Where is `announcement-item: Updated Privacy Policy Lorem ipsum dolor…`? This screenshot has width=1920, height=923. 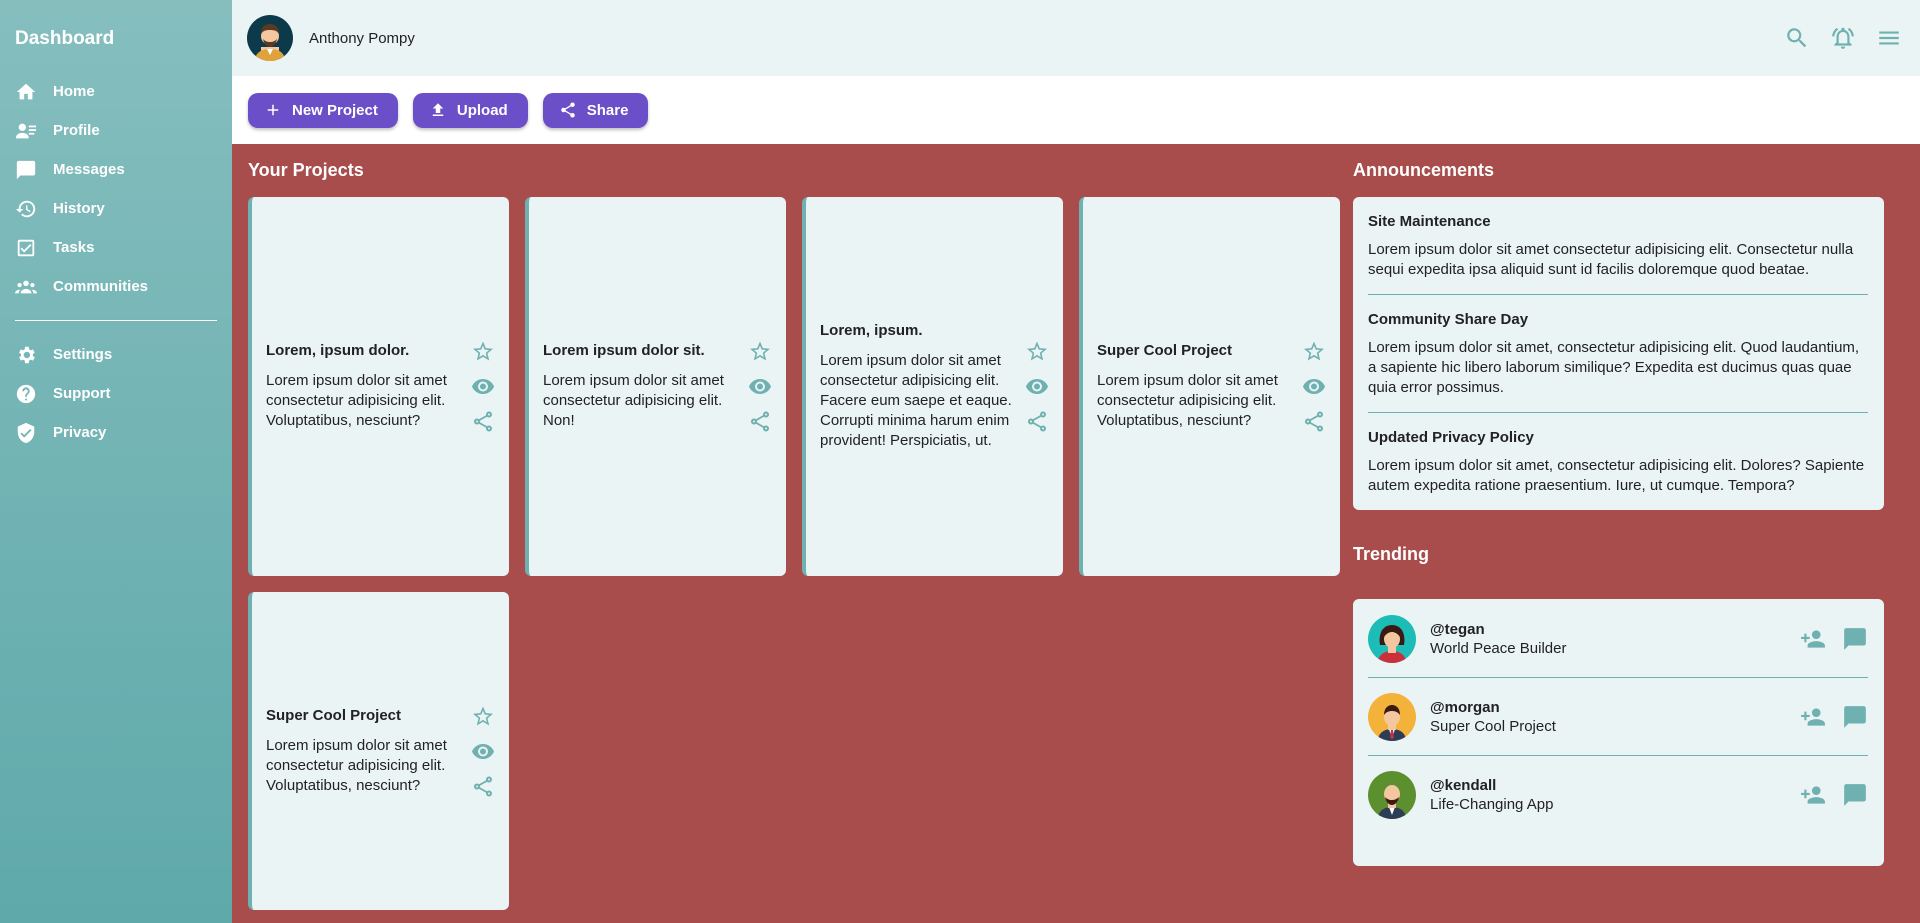
announcement-item: Updated Privacy Policy Lorem ipsum dolor… is located at coordinates (1618, 462).